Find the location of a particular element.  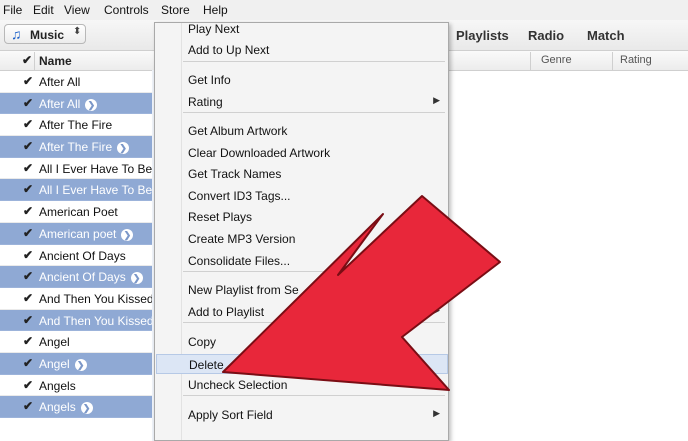

song-row: ✔ After The Fire is located at coordinates (76, 125).